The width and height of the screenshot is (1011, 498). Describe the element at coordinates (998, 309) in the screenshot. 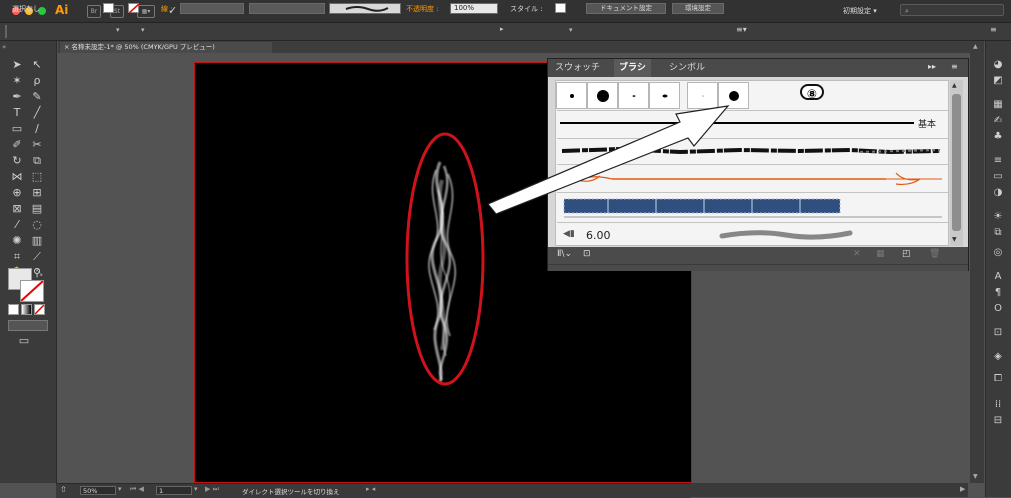

I see `opentype-icon: O` at that location.